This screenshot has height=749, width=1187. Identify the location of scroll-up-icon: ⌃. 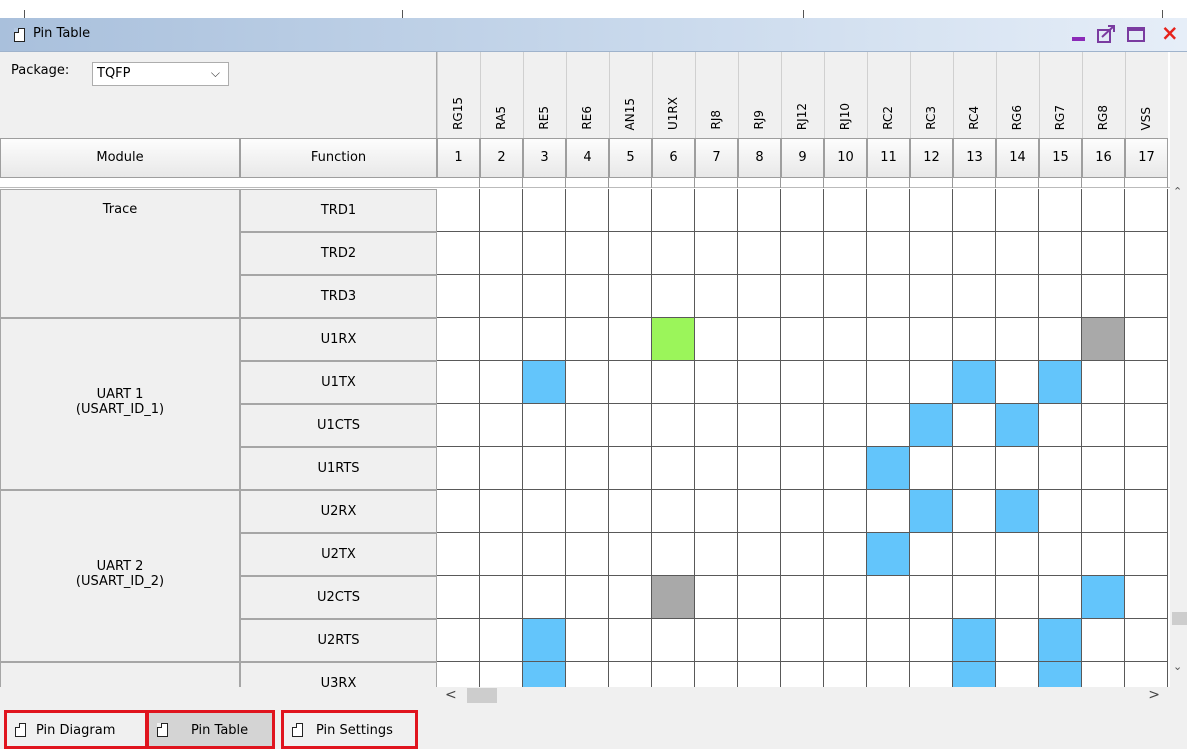
(1177, 191).